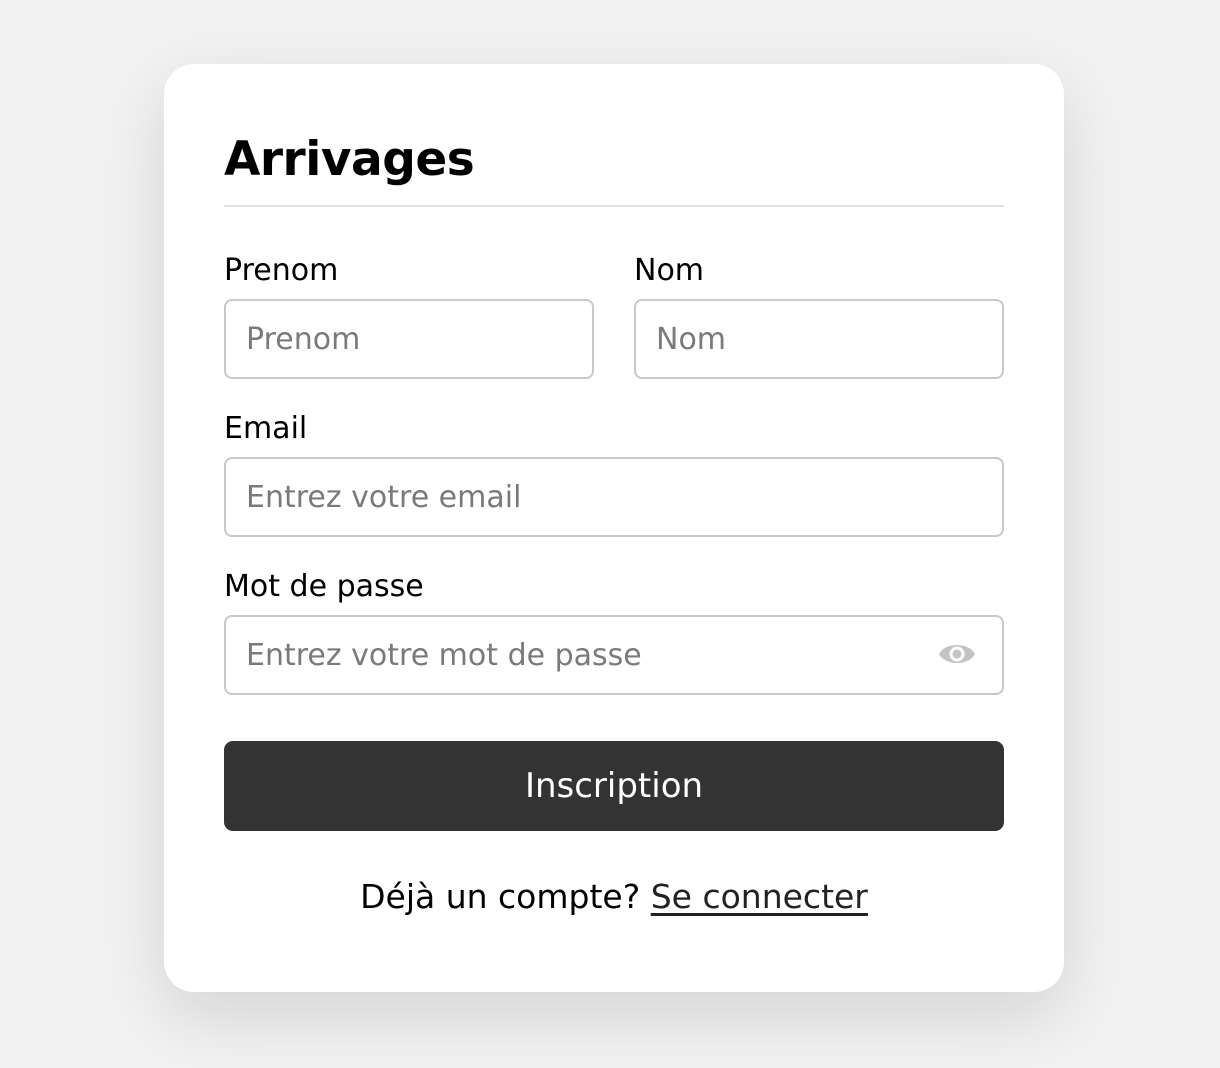 This screenshot has height=1068, width=1220. I want to click on name-row: Prenom Nom, so click(614, 315).